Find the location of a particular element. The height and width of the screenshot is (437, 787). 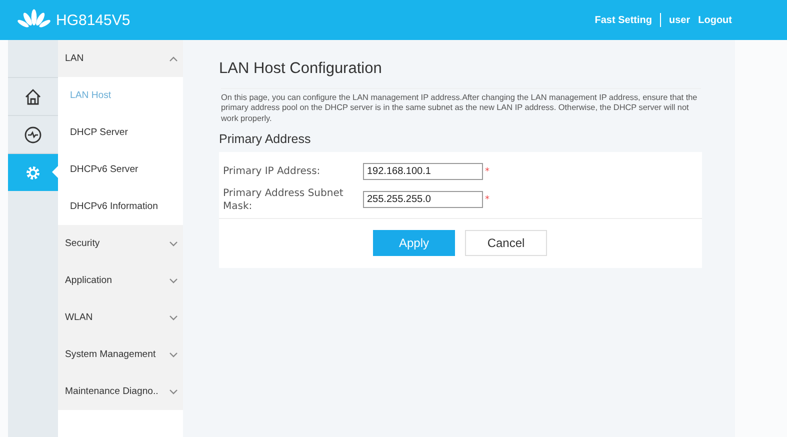

menu-group: LAN is located at coordinates (120, 58).